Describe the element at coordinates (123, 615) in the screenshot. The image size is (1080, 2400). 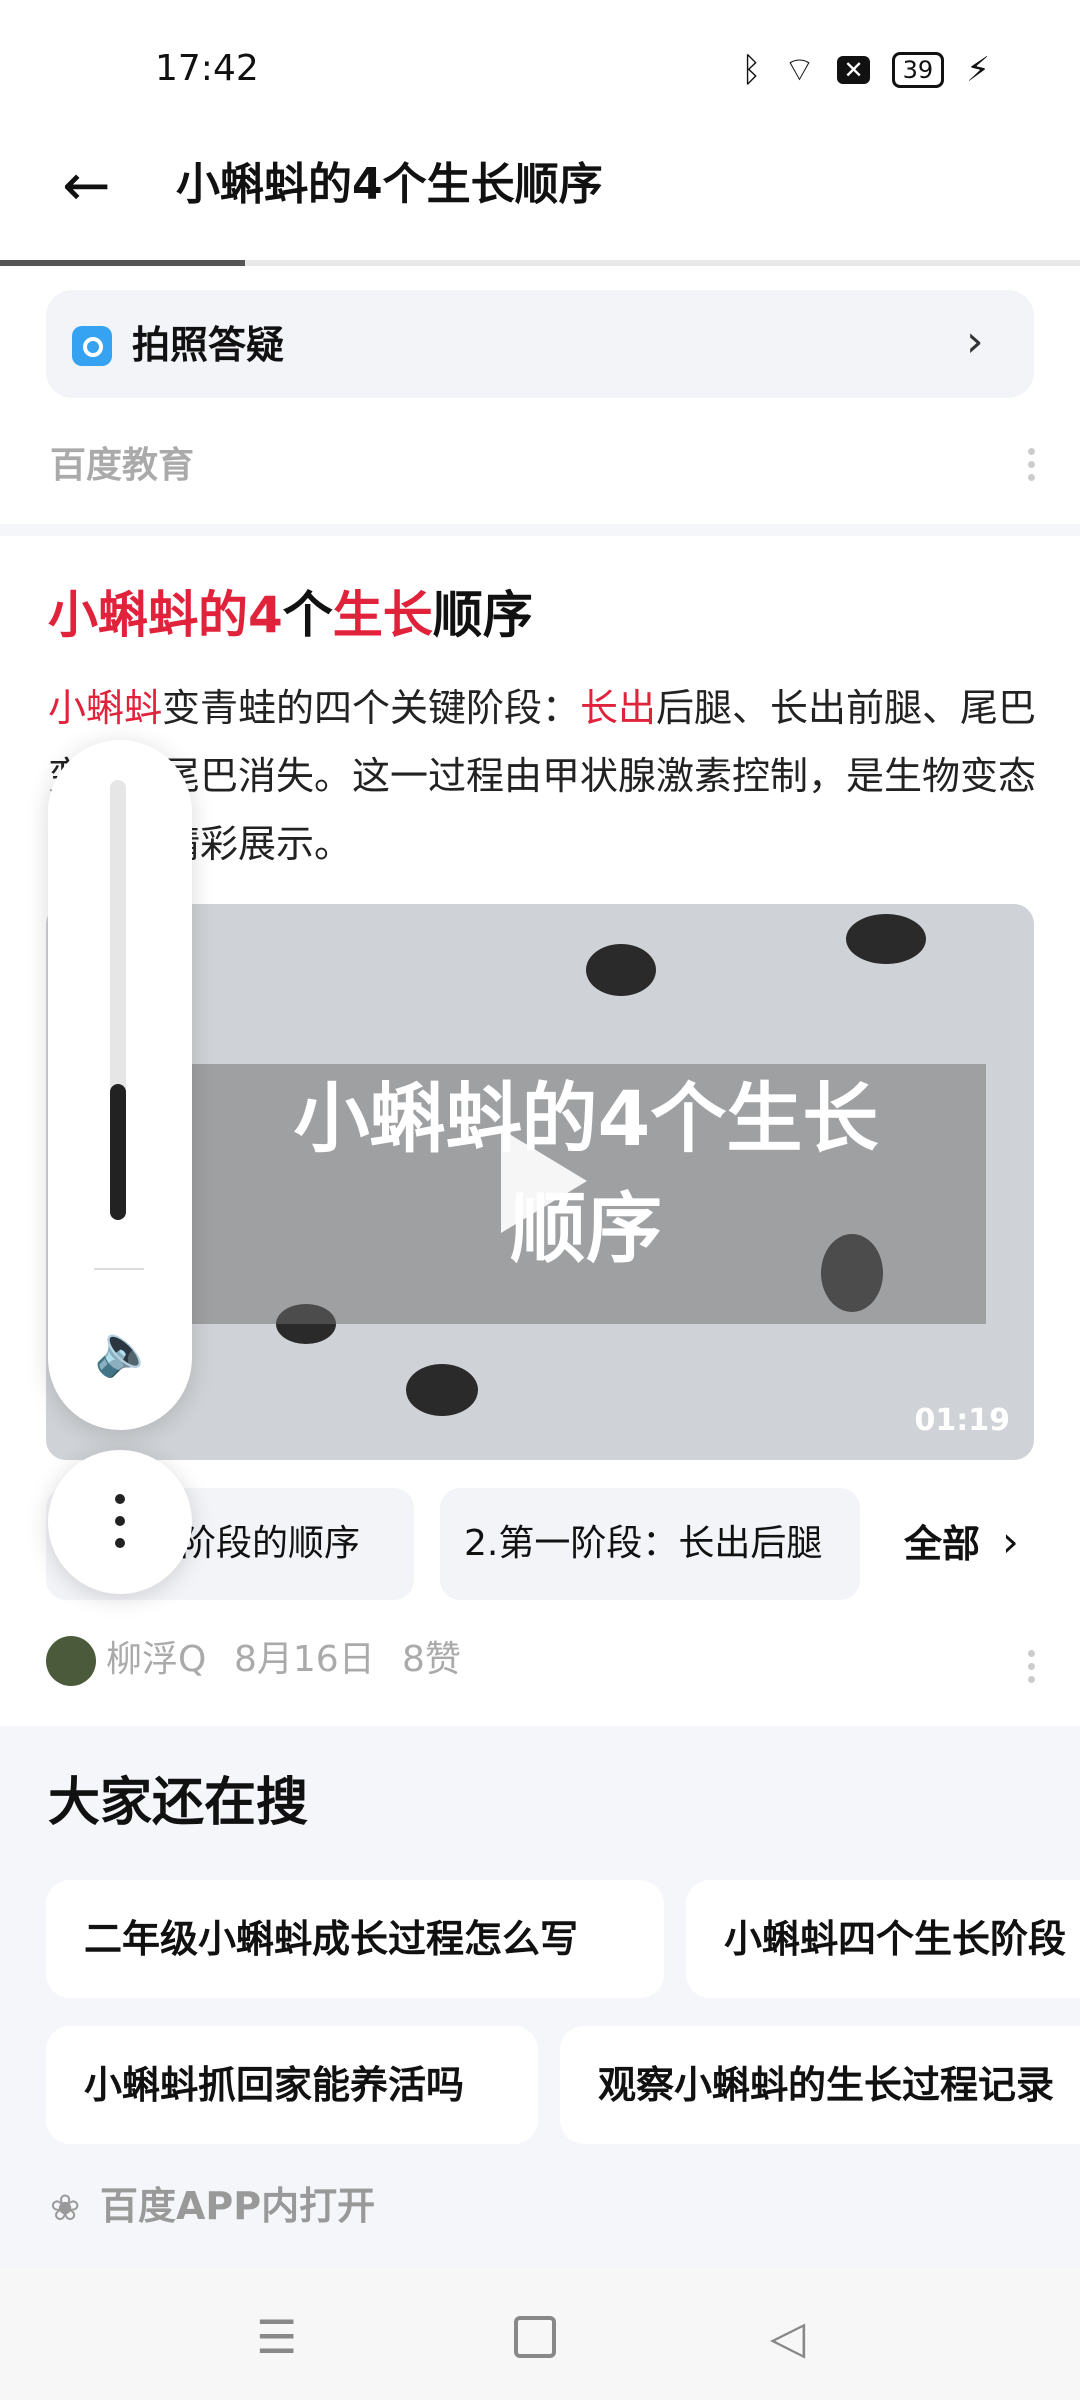
I see `title-part: 小蝌蚪` at that location.